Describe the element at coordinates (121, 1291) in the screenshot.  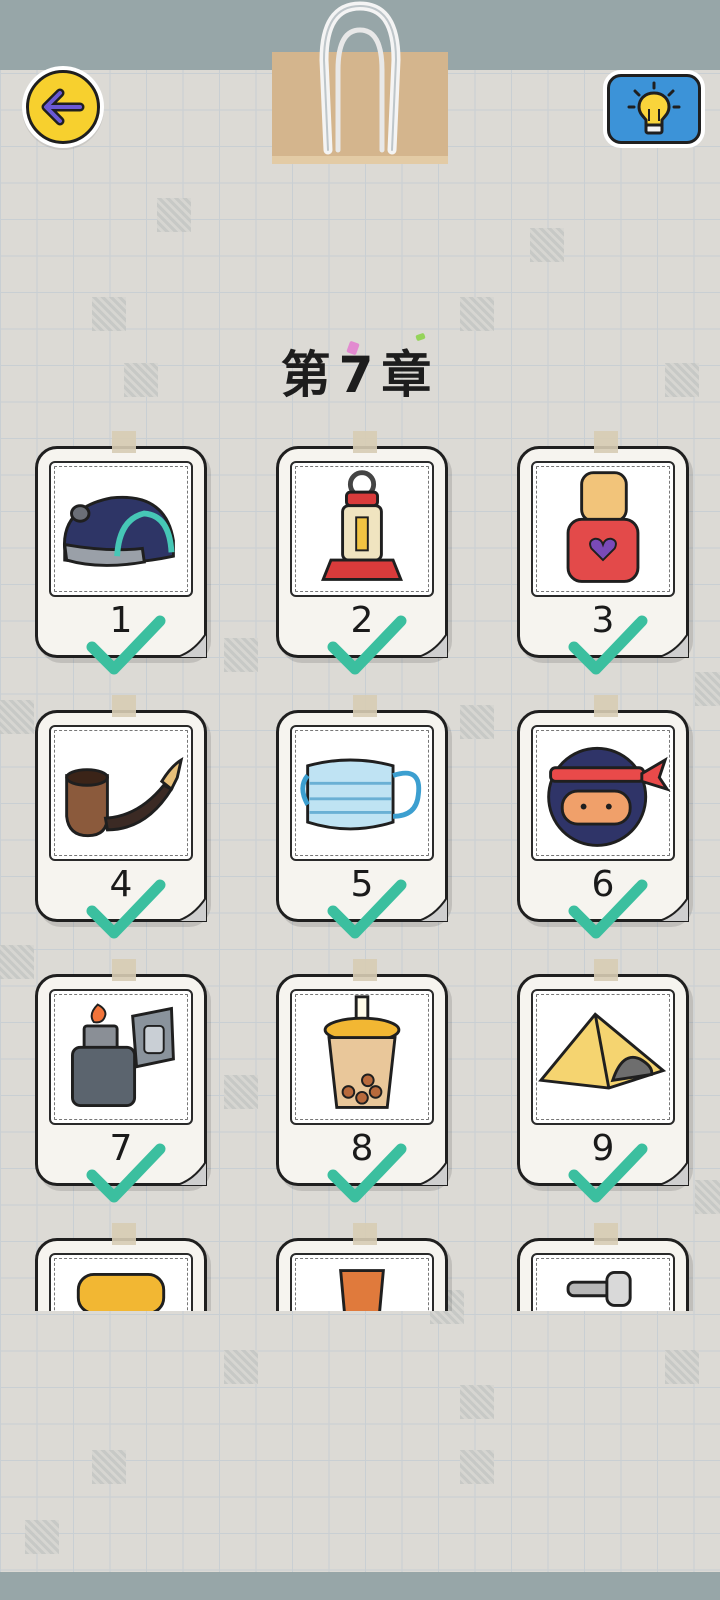
I see `jar-lid-icon` at that location.